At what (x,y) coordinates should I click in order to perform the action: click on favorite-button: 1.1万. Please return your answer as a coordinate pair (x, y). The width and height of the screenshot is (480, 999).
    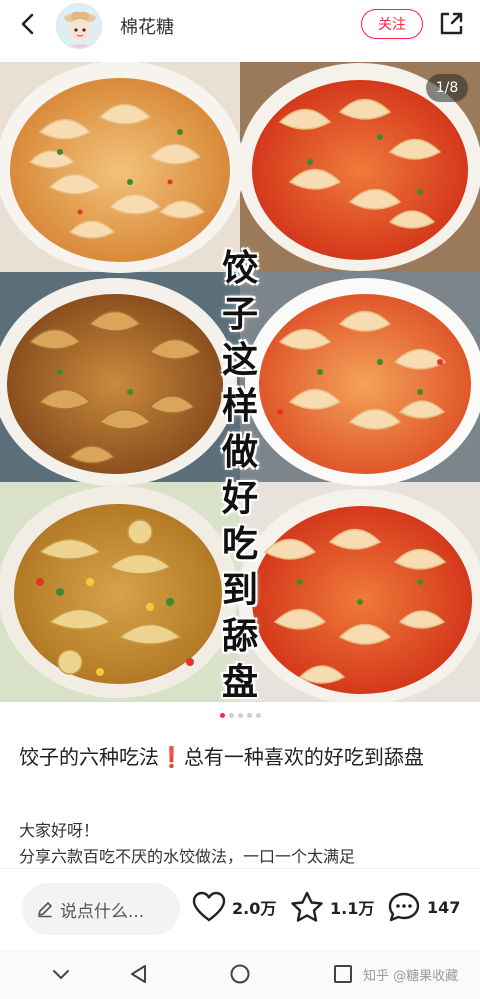
    Looking at the image, I should click on (332, 907).